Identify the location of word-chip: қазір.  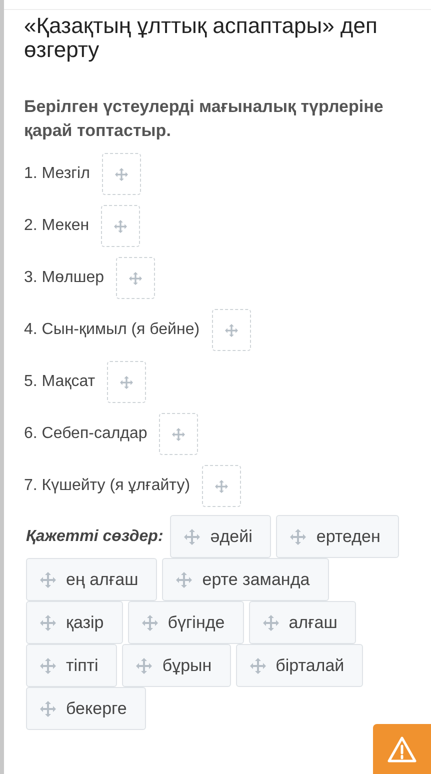
(74, 622).